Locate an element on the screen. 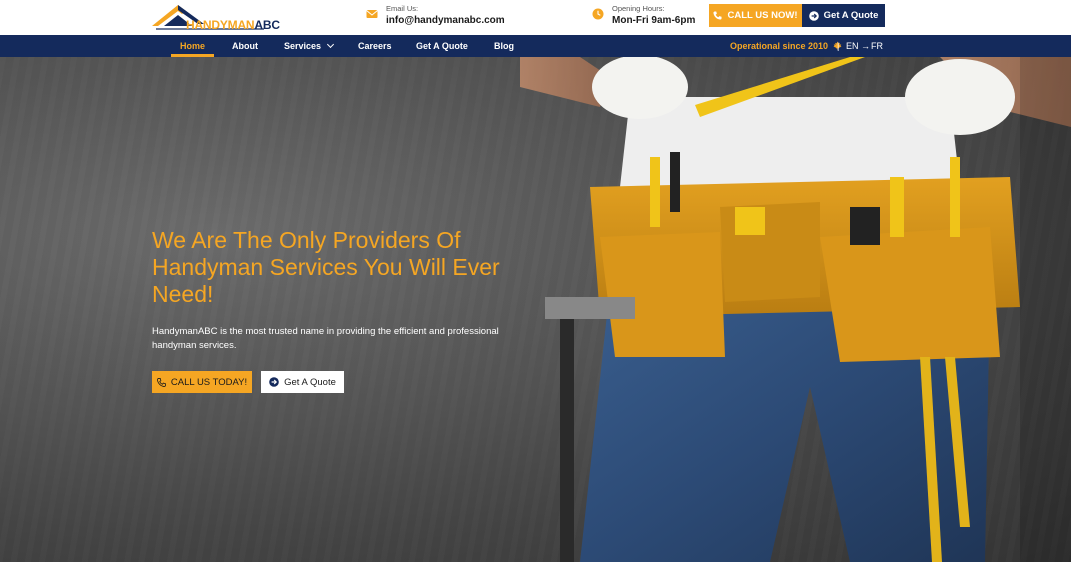 This screenshot has height=562, width=1071. operational-since-label: Operational since 2010 is located at coordinates (779, 46).